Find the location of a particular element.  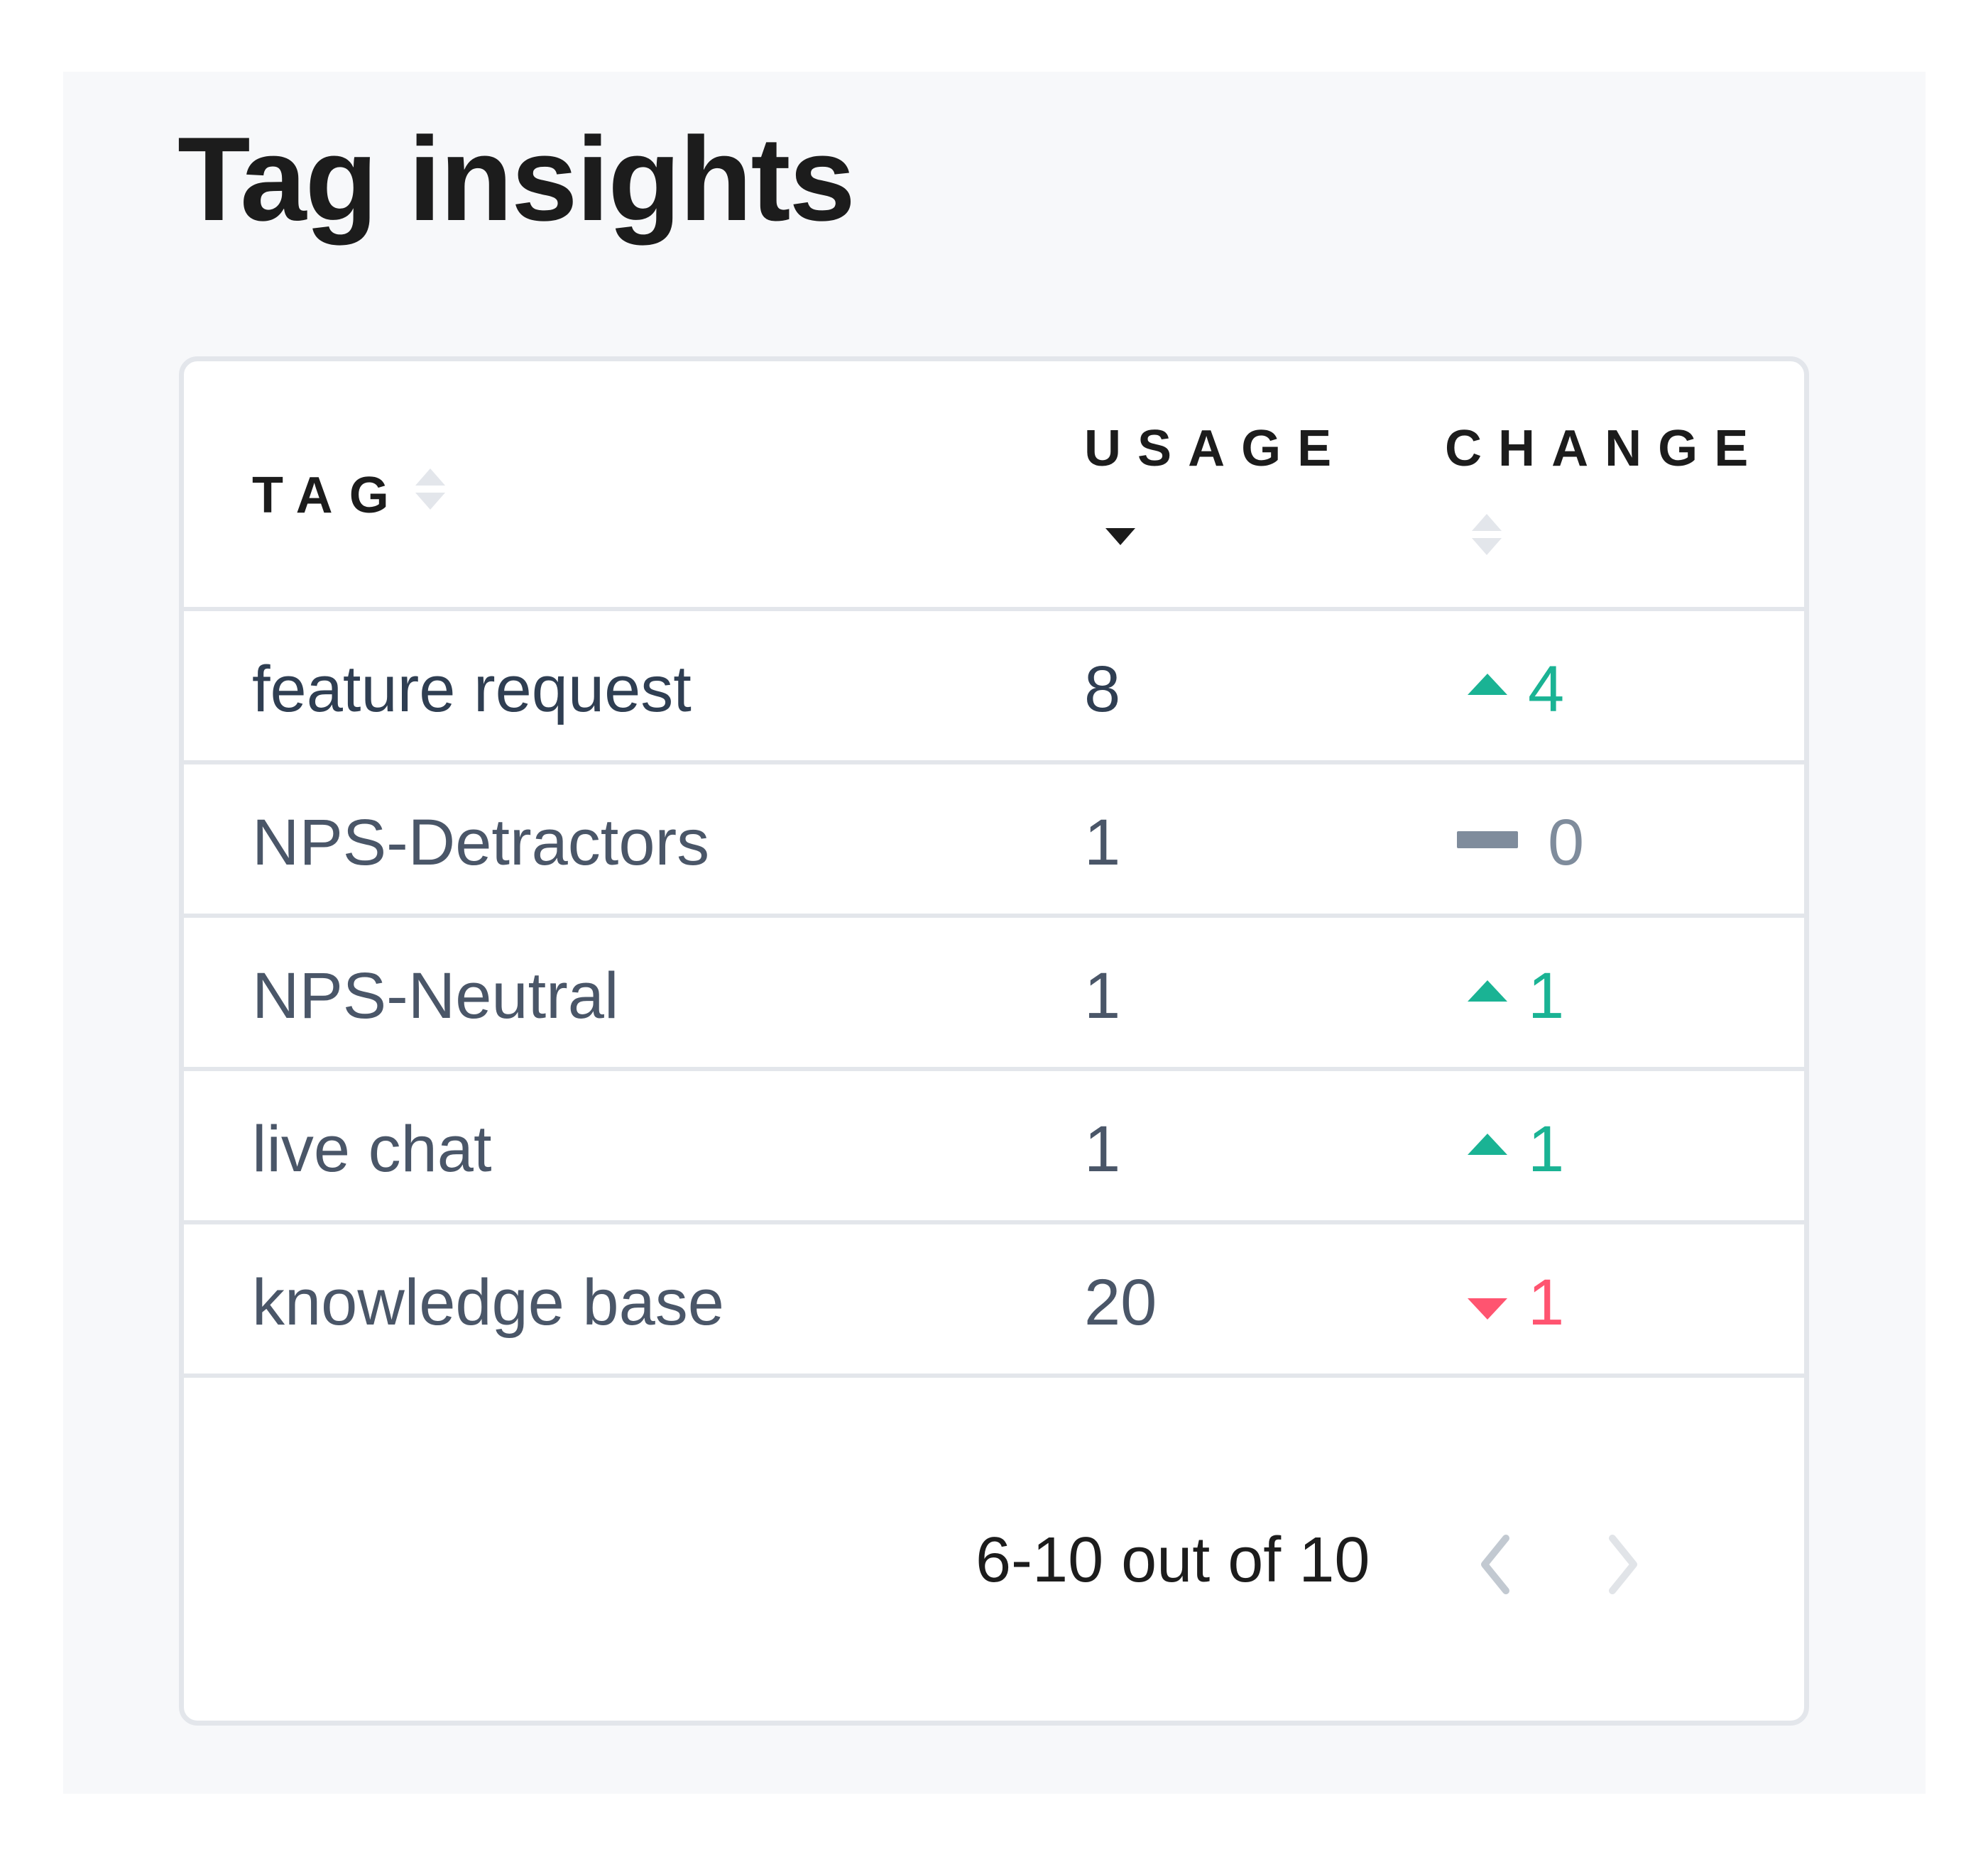

table-row: NPS-Detractors 1 0 is located at coordinates (994, 839).